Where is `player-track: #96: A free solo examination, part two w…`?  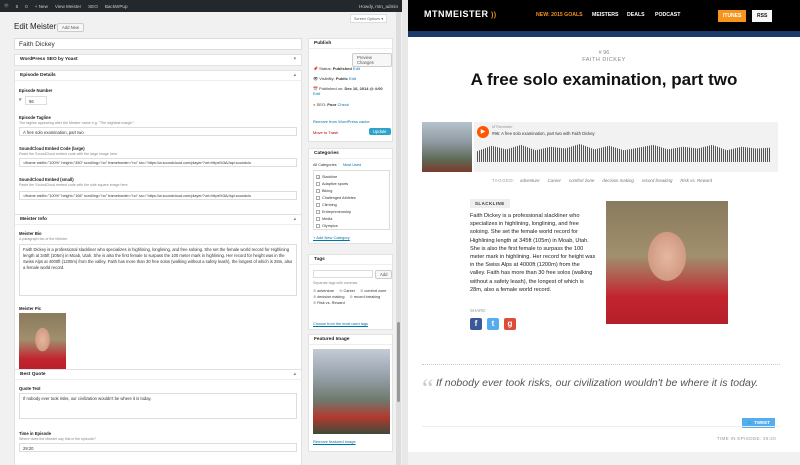 player-track: #96: A free solo examination, part two w… is located at coordinates (543, 133).